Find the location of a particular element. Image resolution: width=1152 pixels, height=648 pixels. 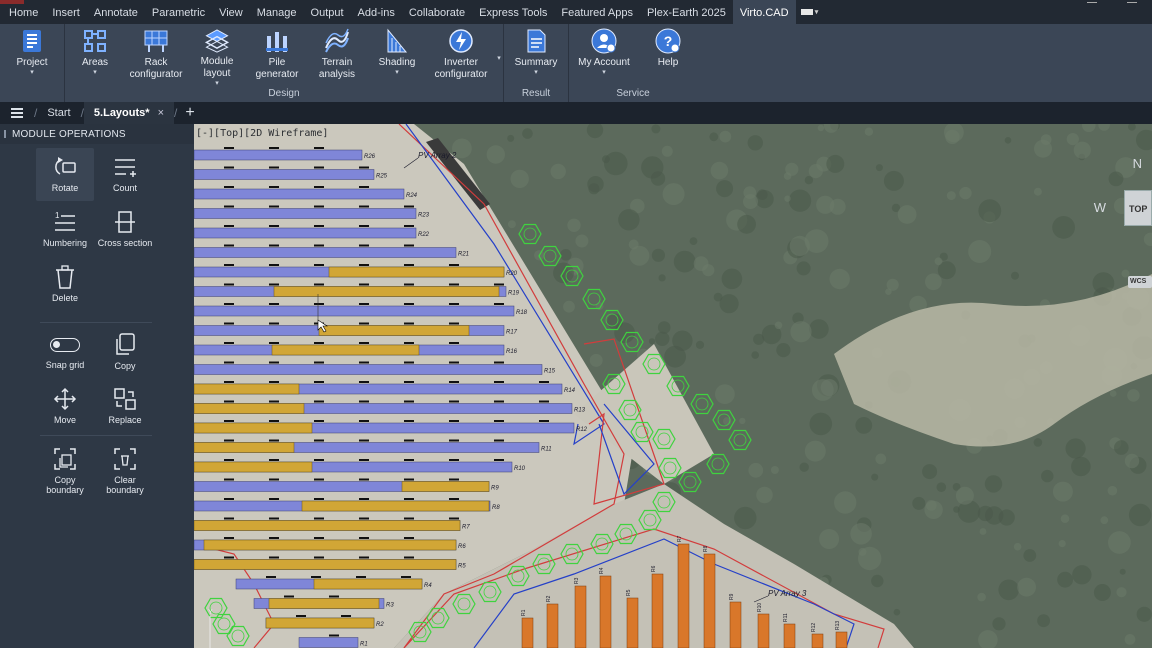

menu-item-express-tools: Express Tools is located at coordinates (513, 12).